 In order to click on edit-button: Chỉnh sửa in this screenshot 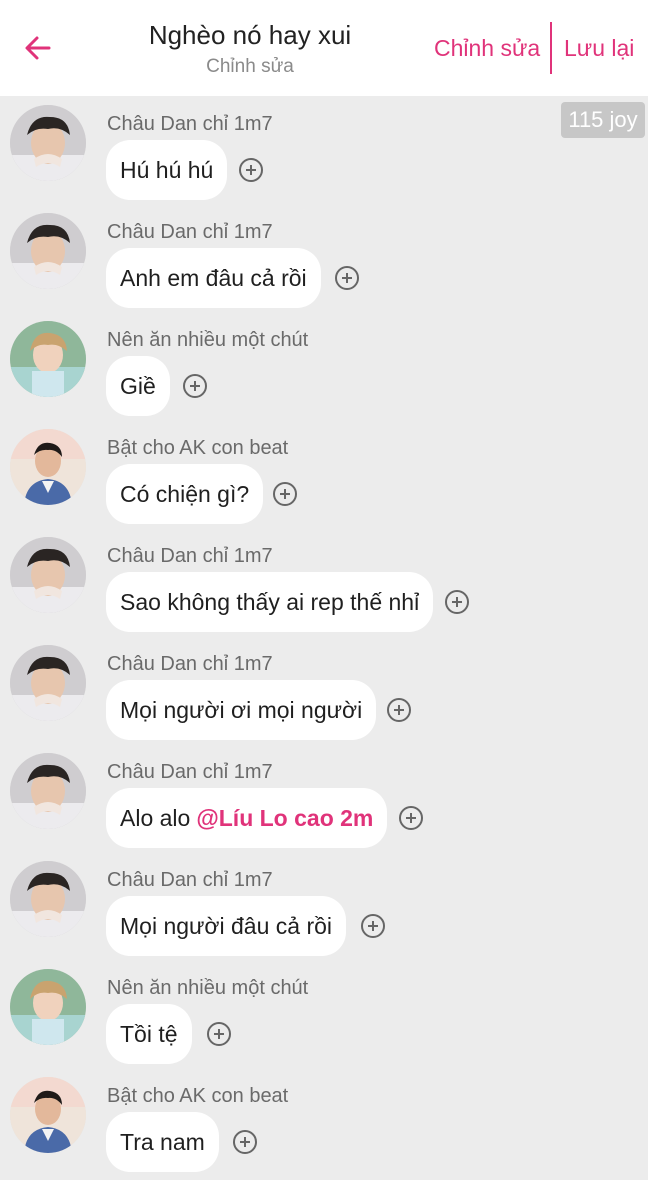, I will do `click(487, 48)`.